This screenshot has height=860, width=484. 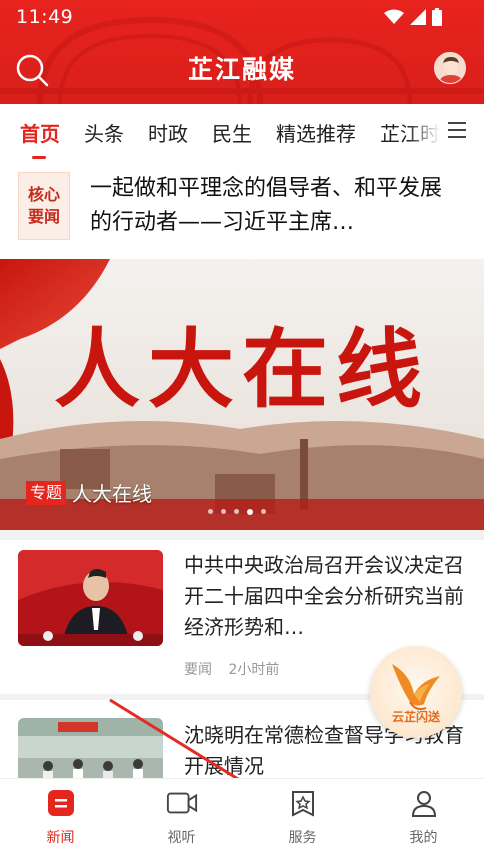 What do you see at coordinates (450, 68) in the screenshot?
I see `avatar` at bounding box center [450, 68].